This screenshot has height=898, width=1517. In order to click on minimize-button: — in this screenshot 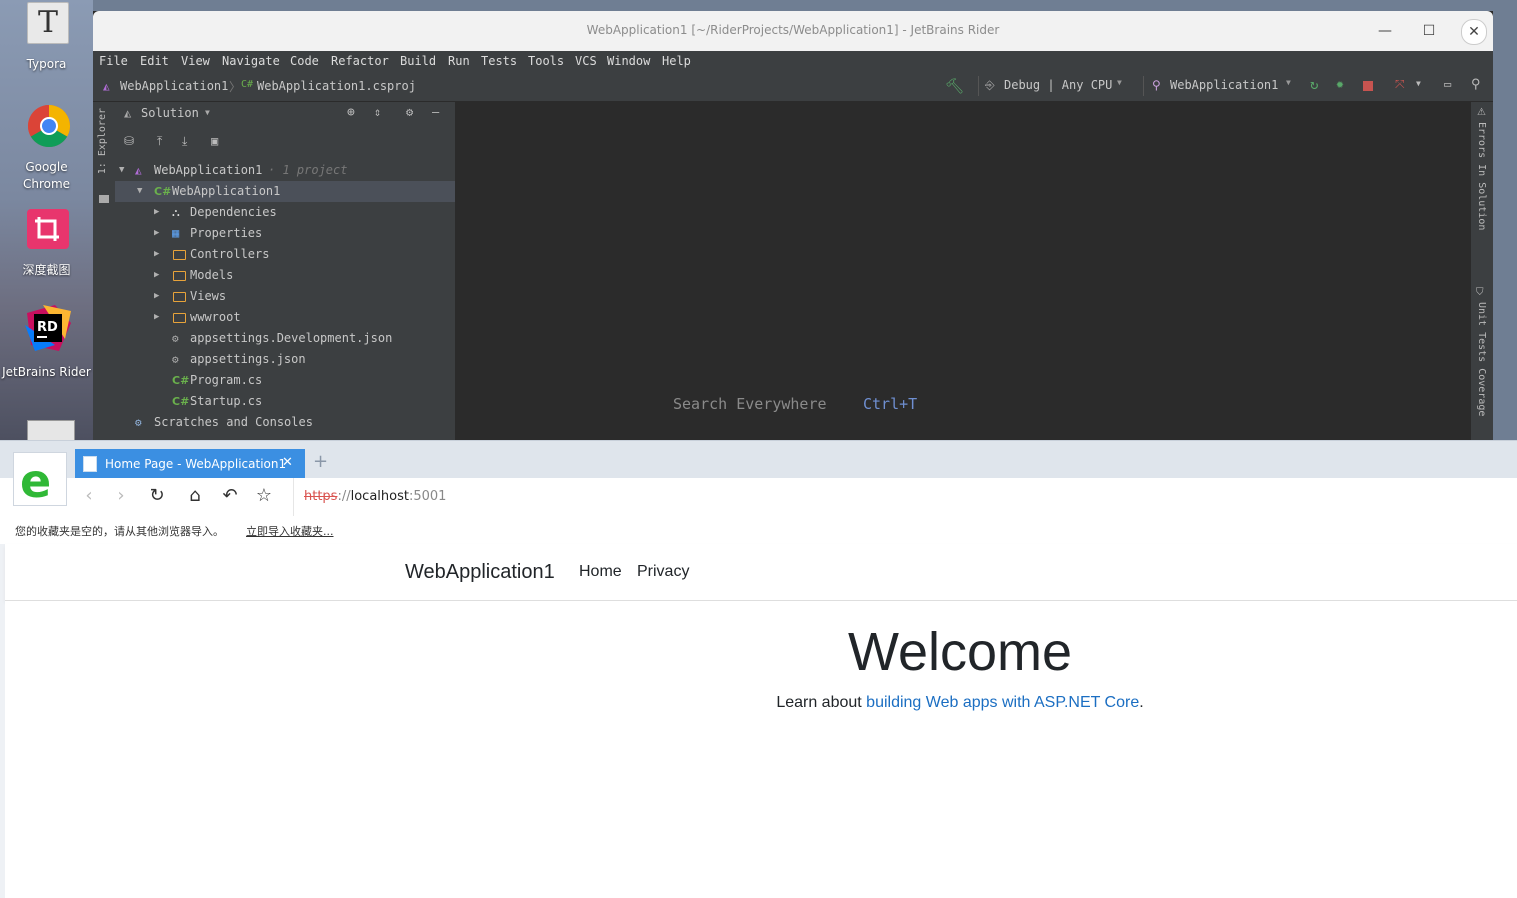, I will do `click(1385, 31)`.